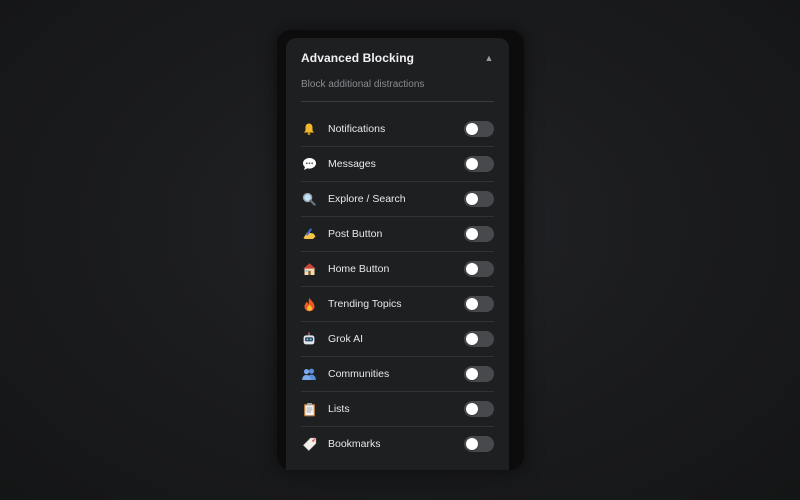 This screenshot has height=500, width=800. Describe the element at coordinates (479, 374) in the screenshot. I see `communities-toggle` at that location.